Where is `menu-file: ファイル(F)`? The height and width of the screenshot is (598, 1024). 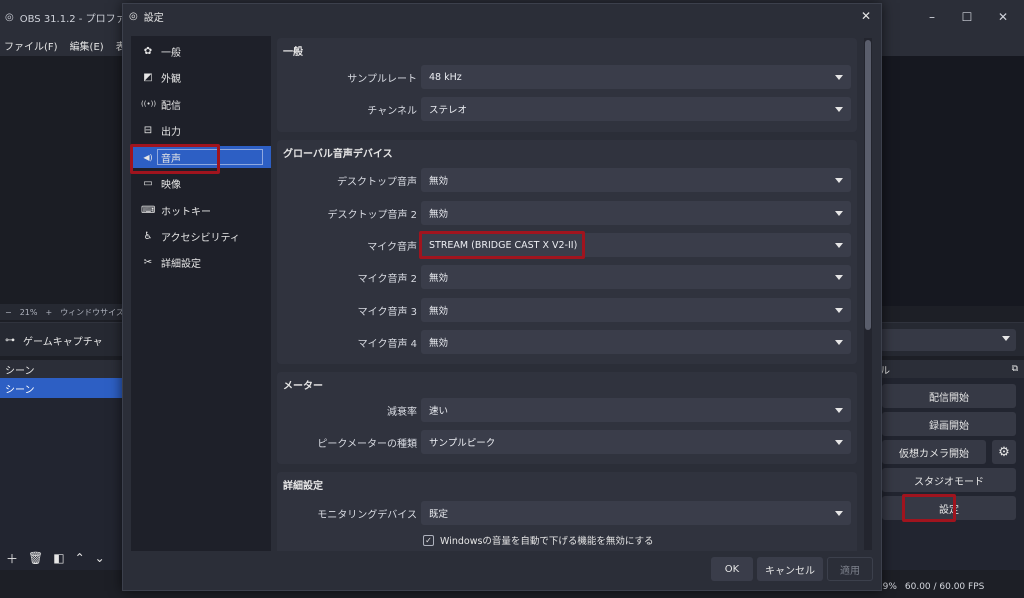 menu-file: ファイル(F) is located at coordinates (31, 45).